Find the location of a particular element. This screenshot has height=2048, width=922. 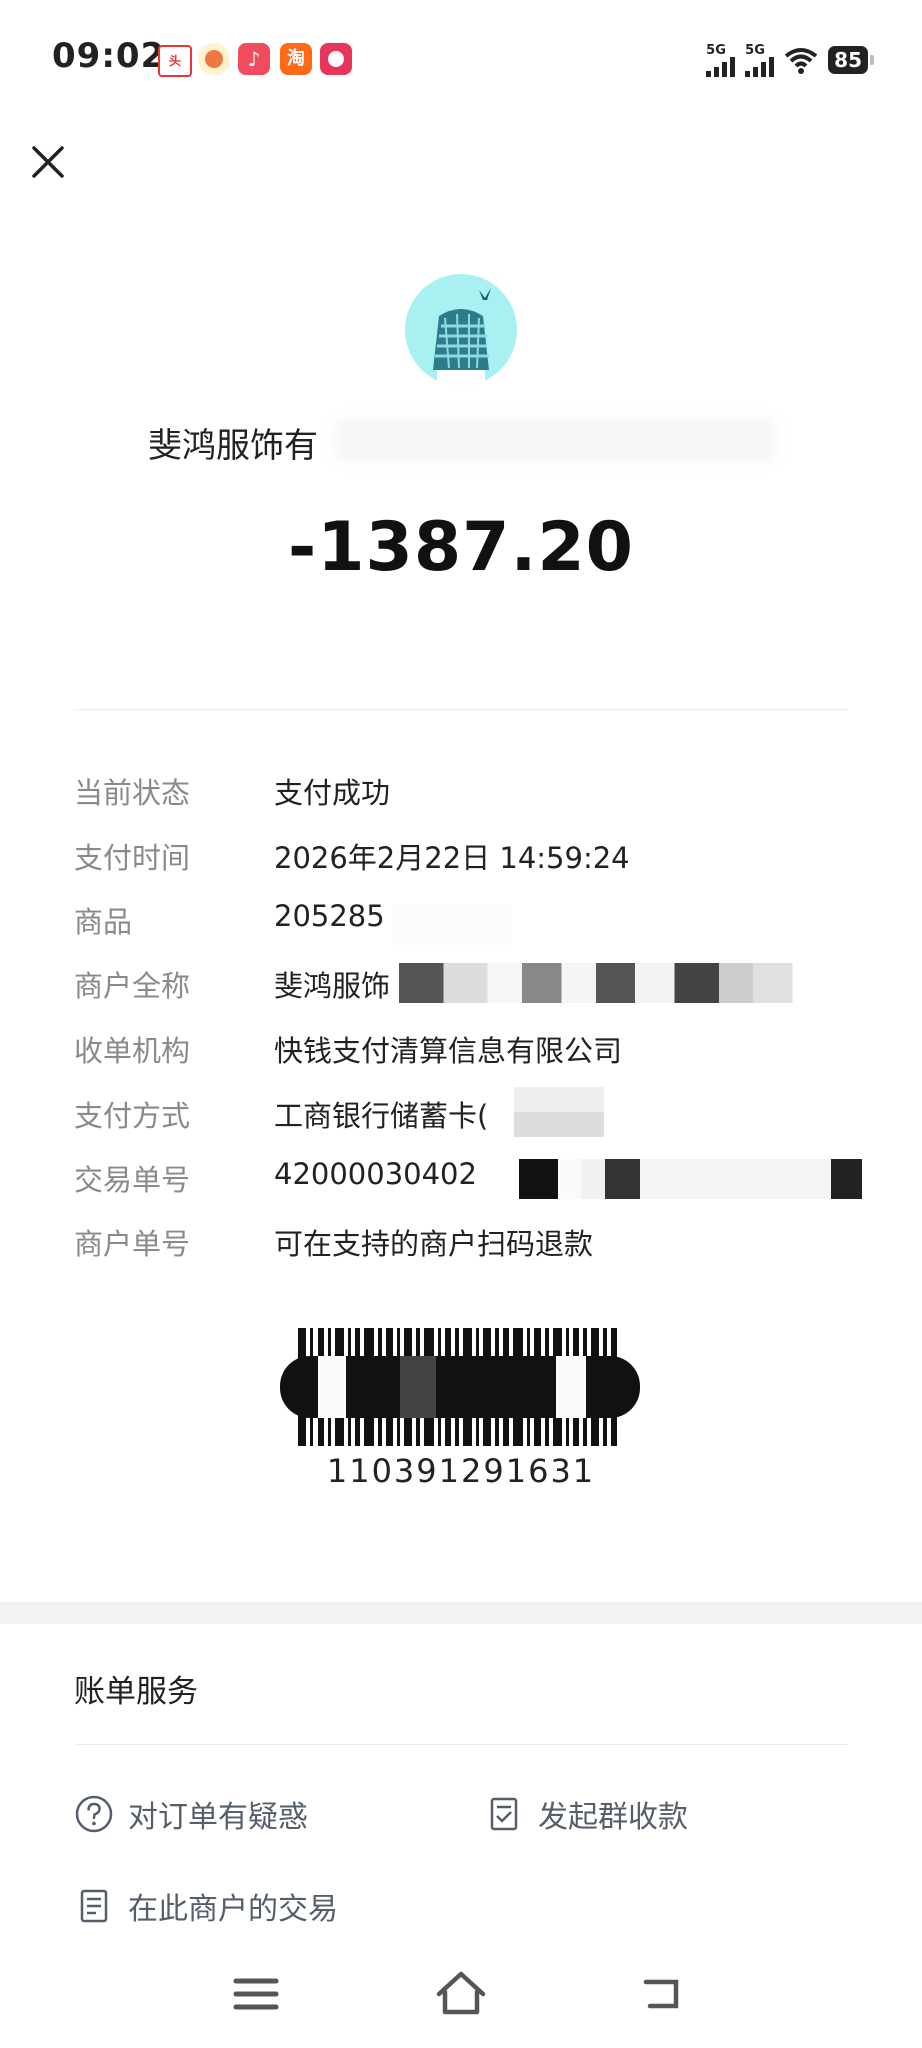

signal-1-icon: 5G is located at coordinates (721, 59).